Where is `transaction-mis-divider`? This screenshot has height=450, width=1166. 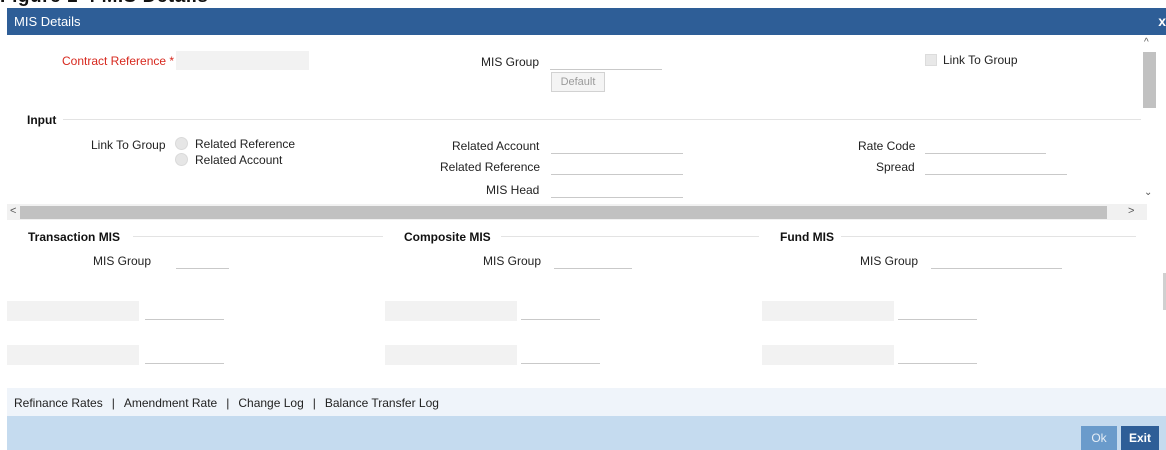 transaction-mis-divider is located at coordinates (258, 236).